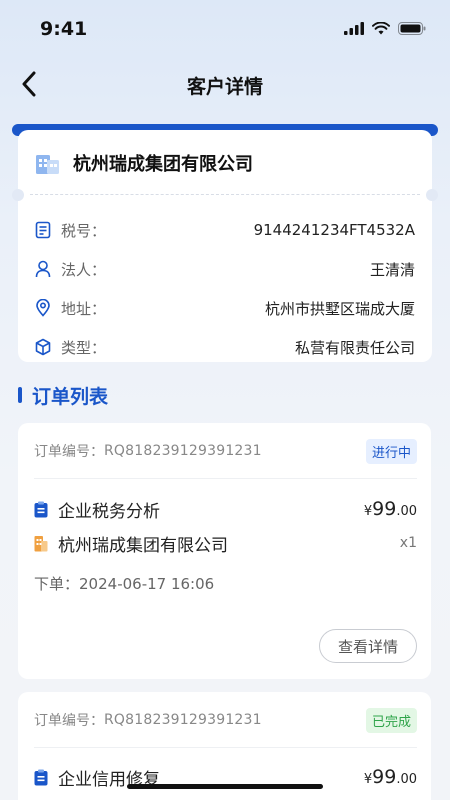 This screenshot has height=800, width=450. What do you see at coordinates (381, 28) in the screenshot?
I see `wifi-icon` at bounding box center [381, 28].